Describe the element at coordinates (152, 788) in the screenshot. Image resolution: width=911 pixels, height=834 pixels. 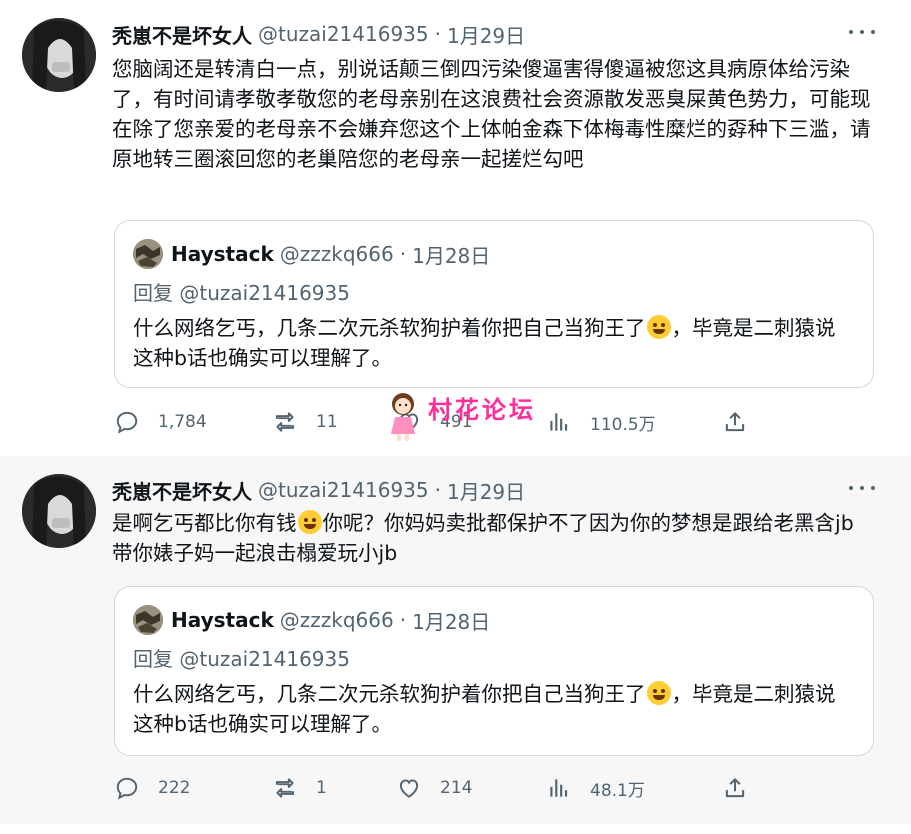
I see `reply-button: 222` at that location.